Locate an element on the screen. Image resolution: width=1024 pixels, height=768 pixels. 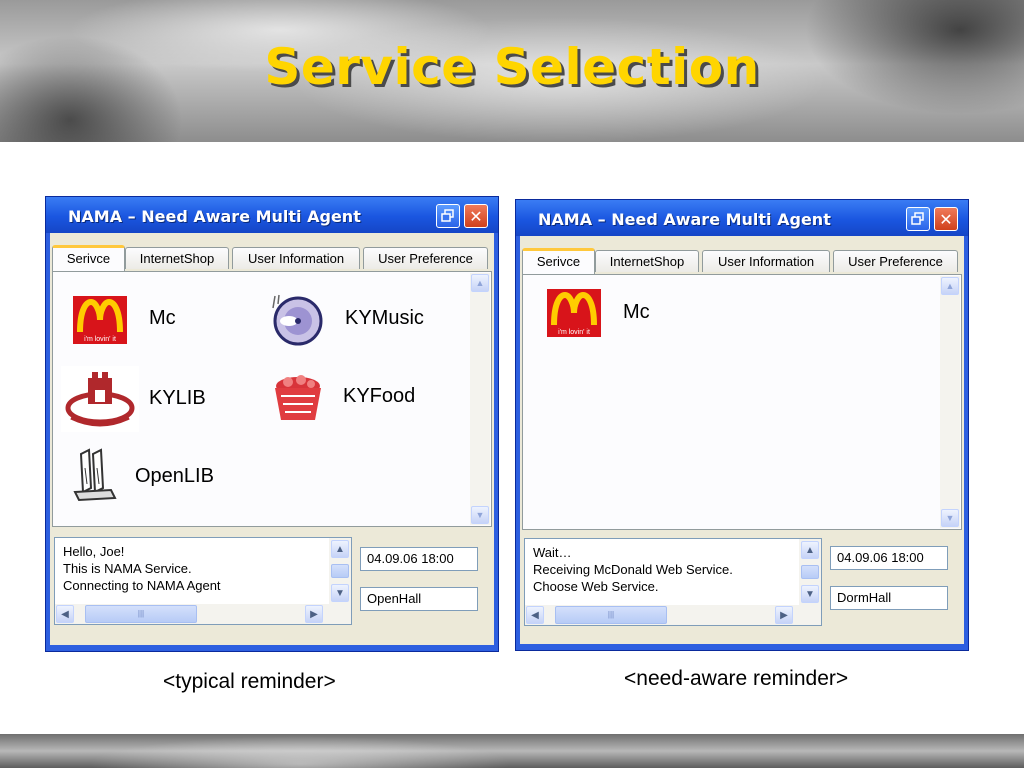
service-kyfood: KYFood is located at coordinates (356, 400).